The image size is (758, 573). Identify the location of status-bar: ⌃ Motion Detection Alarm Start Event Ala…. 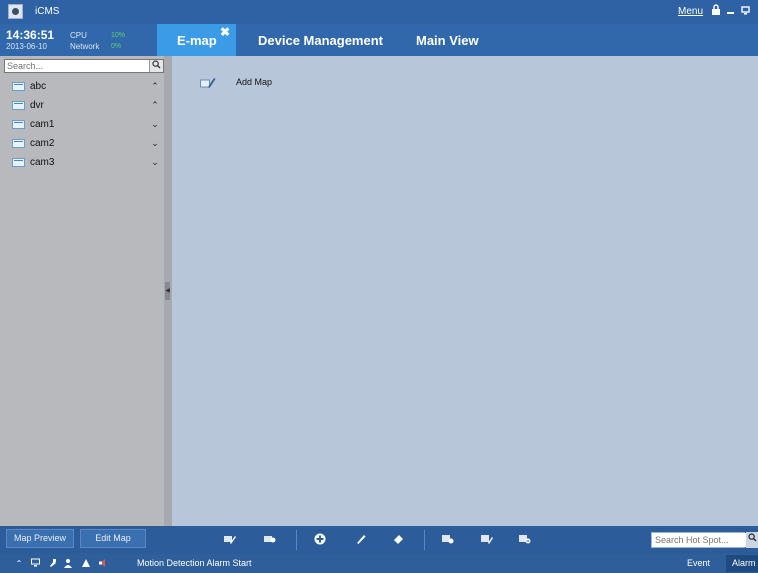
(379, 563).